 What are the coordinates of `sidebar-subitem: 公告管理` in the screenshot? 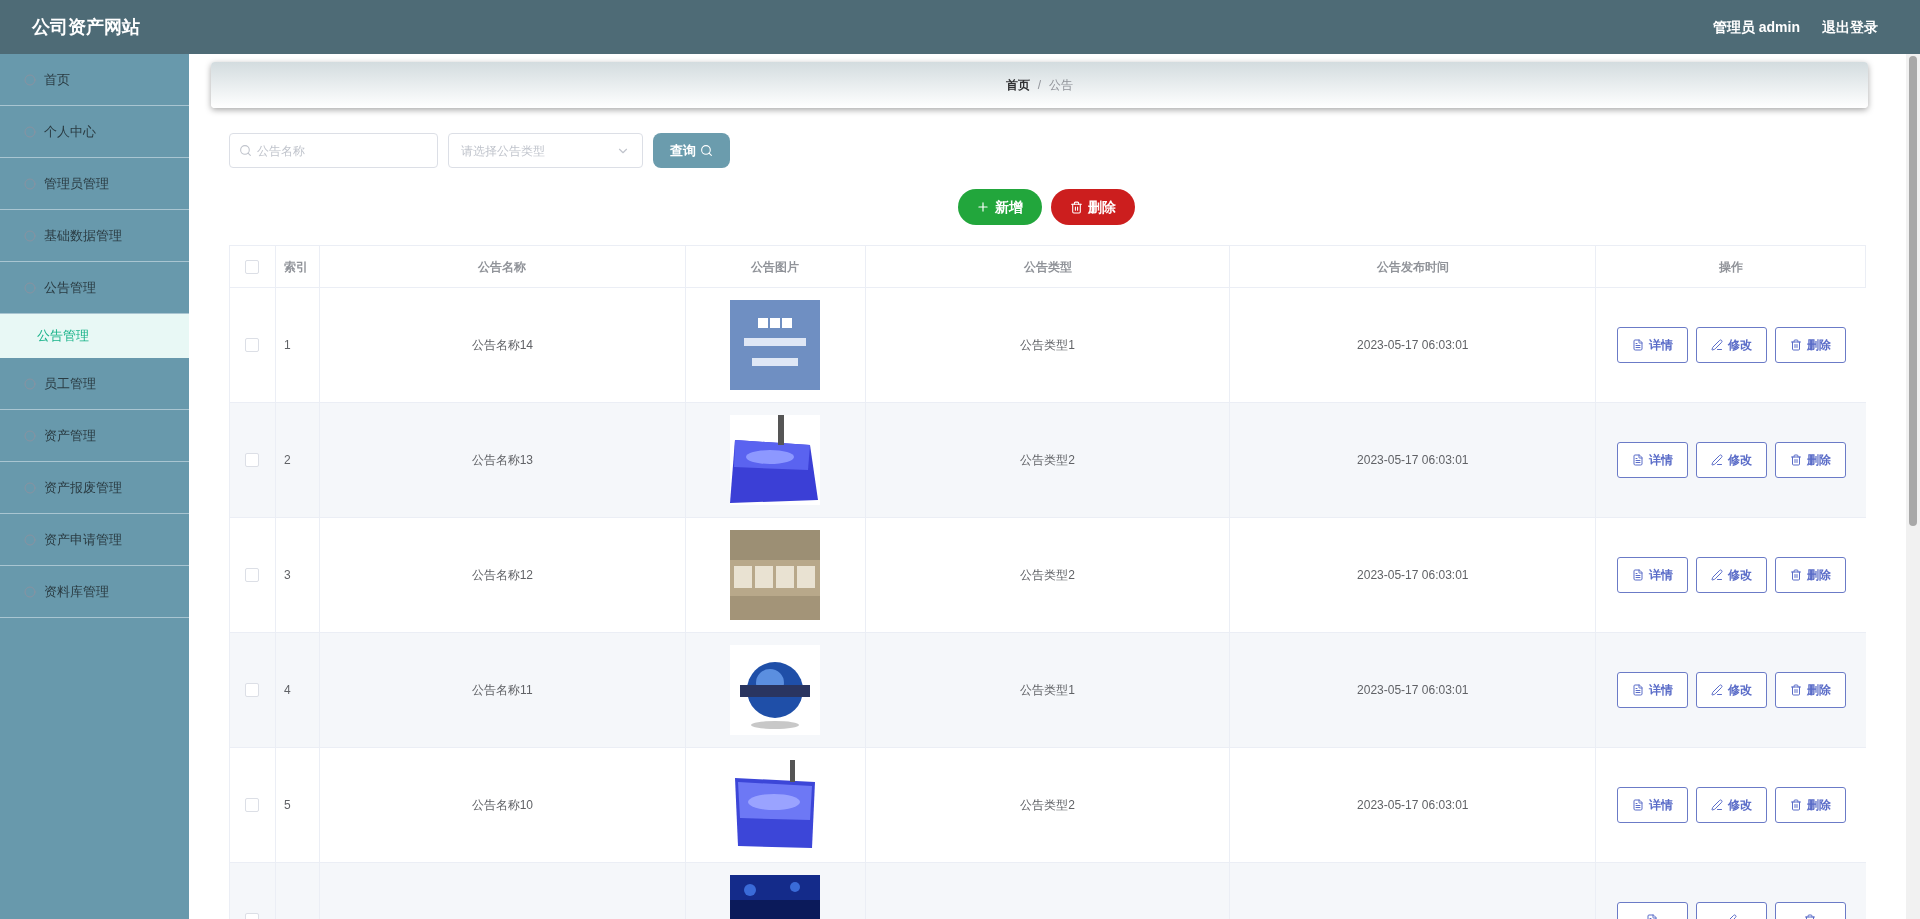 It's located at (94, 336).